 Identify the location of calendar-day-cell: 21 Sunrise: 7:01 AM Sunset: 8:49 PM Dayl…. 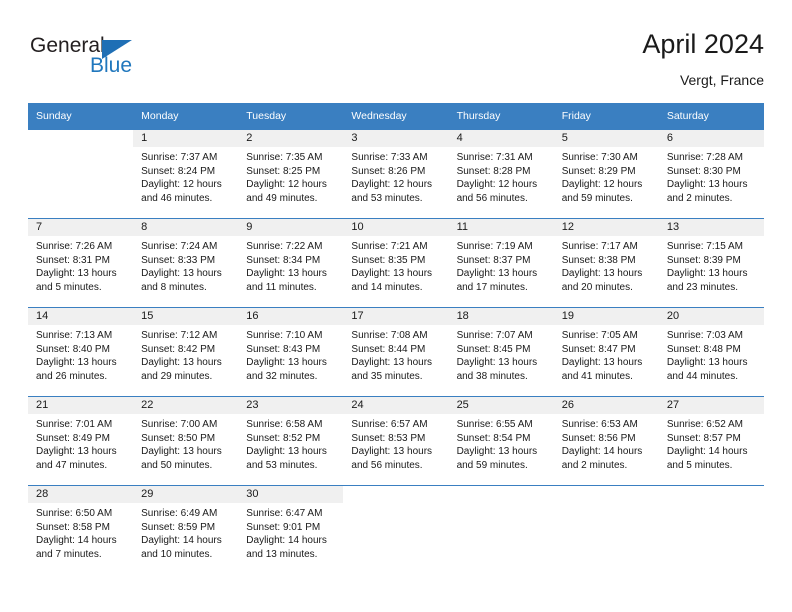
(81, 441).